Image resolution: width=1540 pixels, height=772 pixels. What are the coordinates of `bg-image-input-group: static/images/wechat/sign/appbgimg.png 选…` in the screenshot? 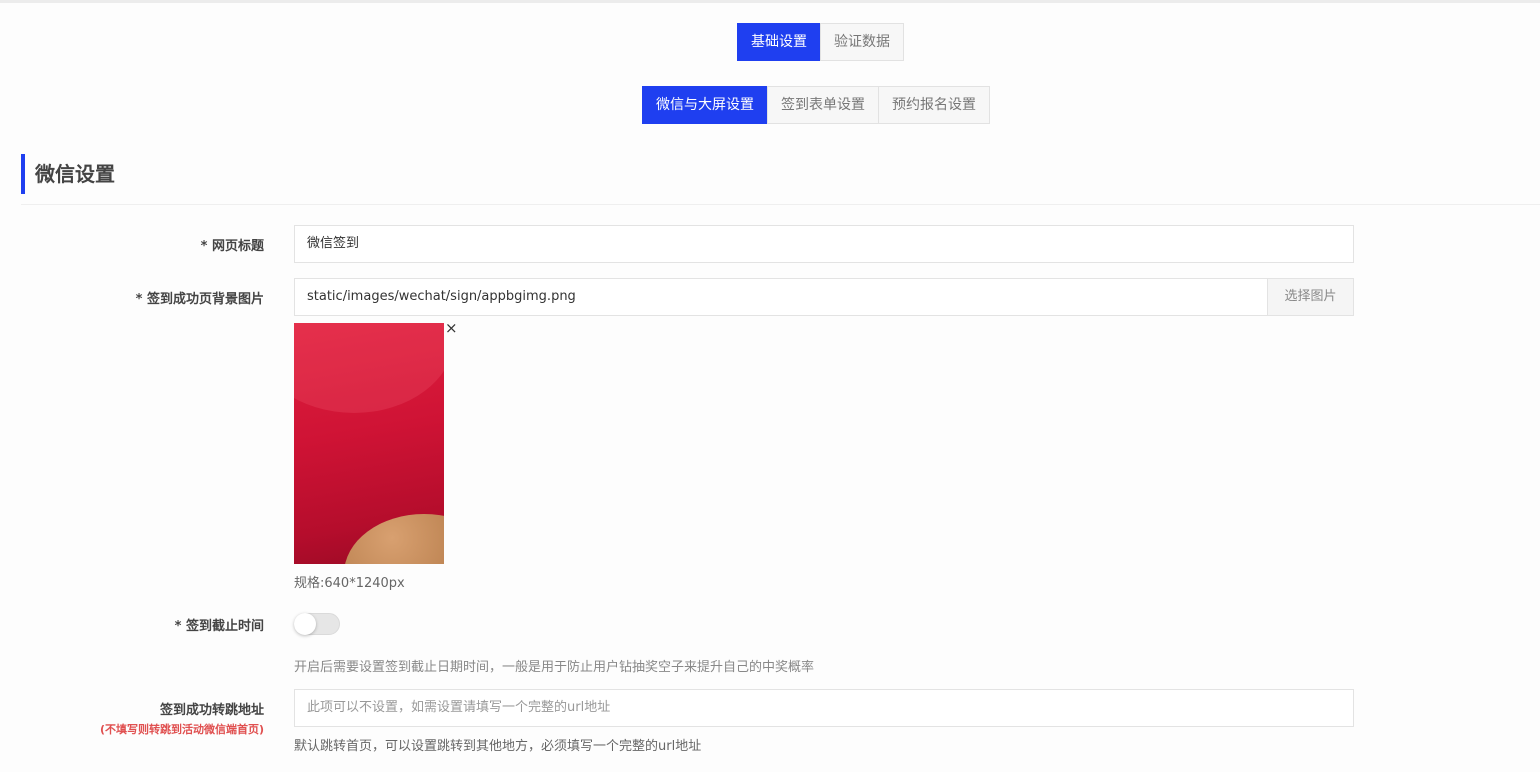 It's located at (824, 297).